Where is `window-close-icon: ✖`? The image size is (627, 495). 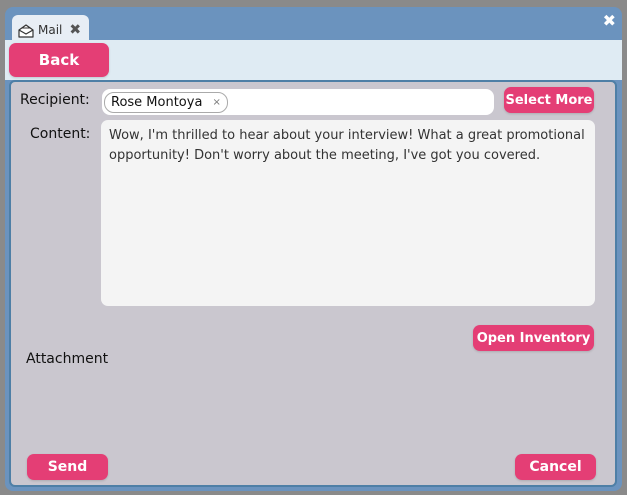 window-close-icon: ✖ is located at coordinates (609, 20).